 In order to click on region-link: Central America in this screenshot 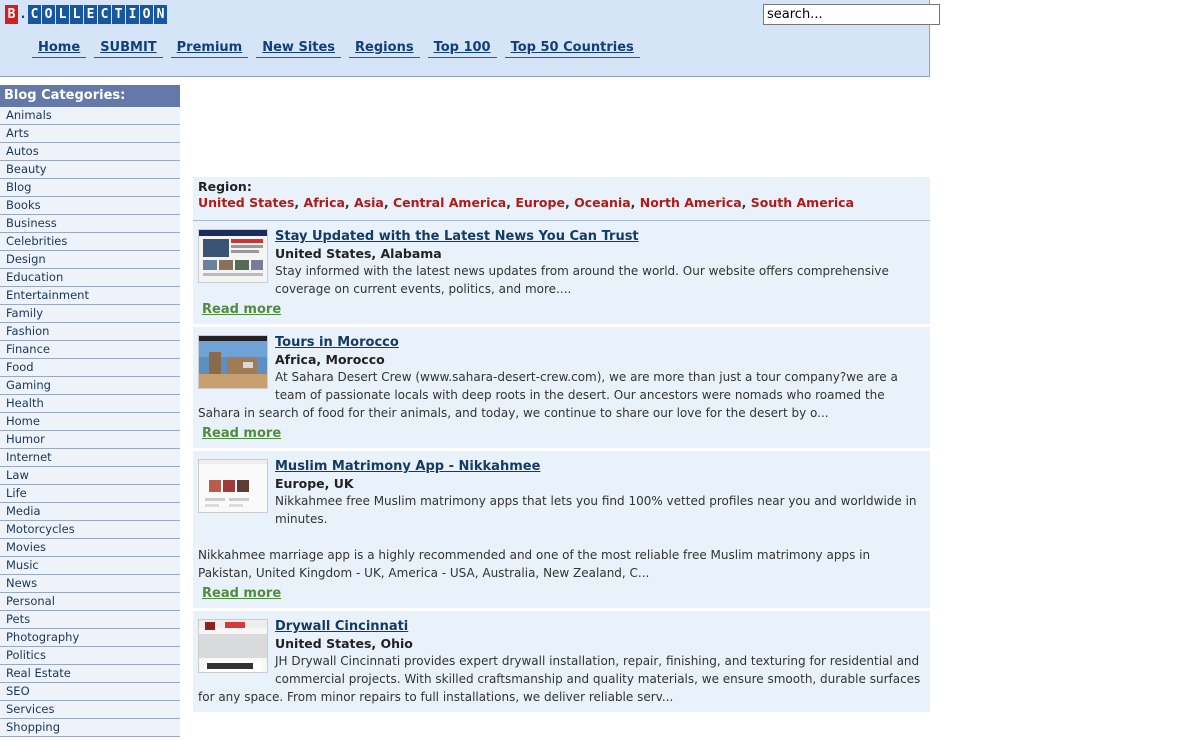, I will do `click(449, 202)`.